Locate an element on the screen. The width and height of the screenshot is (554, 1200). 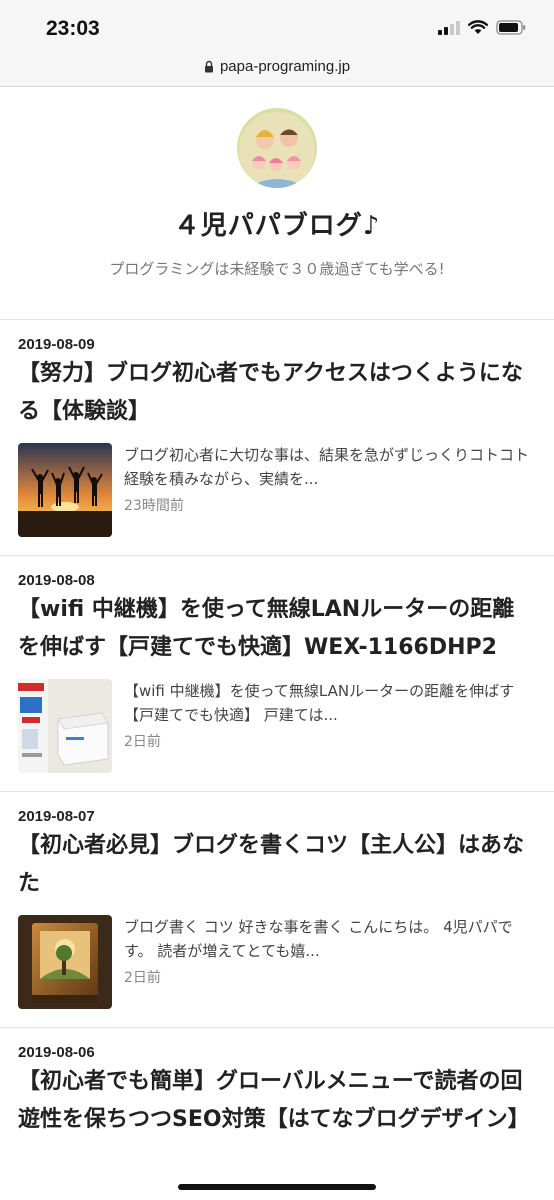
blog-title: ４児パパブログ♪ is located at coordinates (277, 223).